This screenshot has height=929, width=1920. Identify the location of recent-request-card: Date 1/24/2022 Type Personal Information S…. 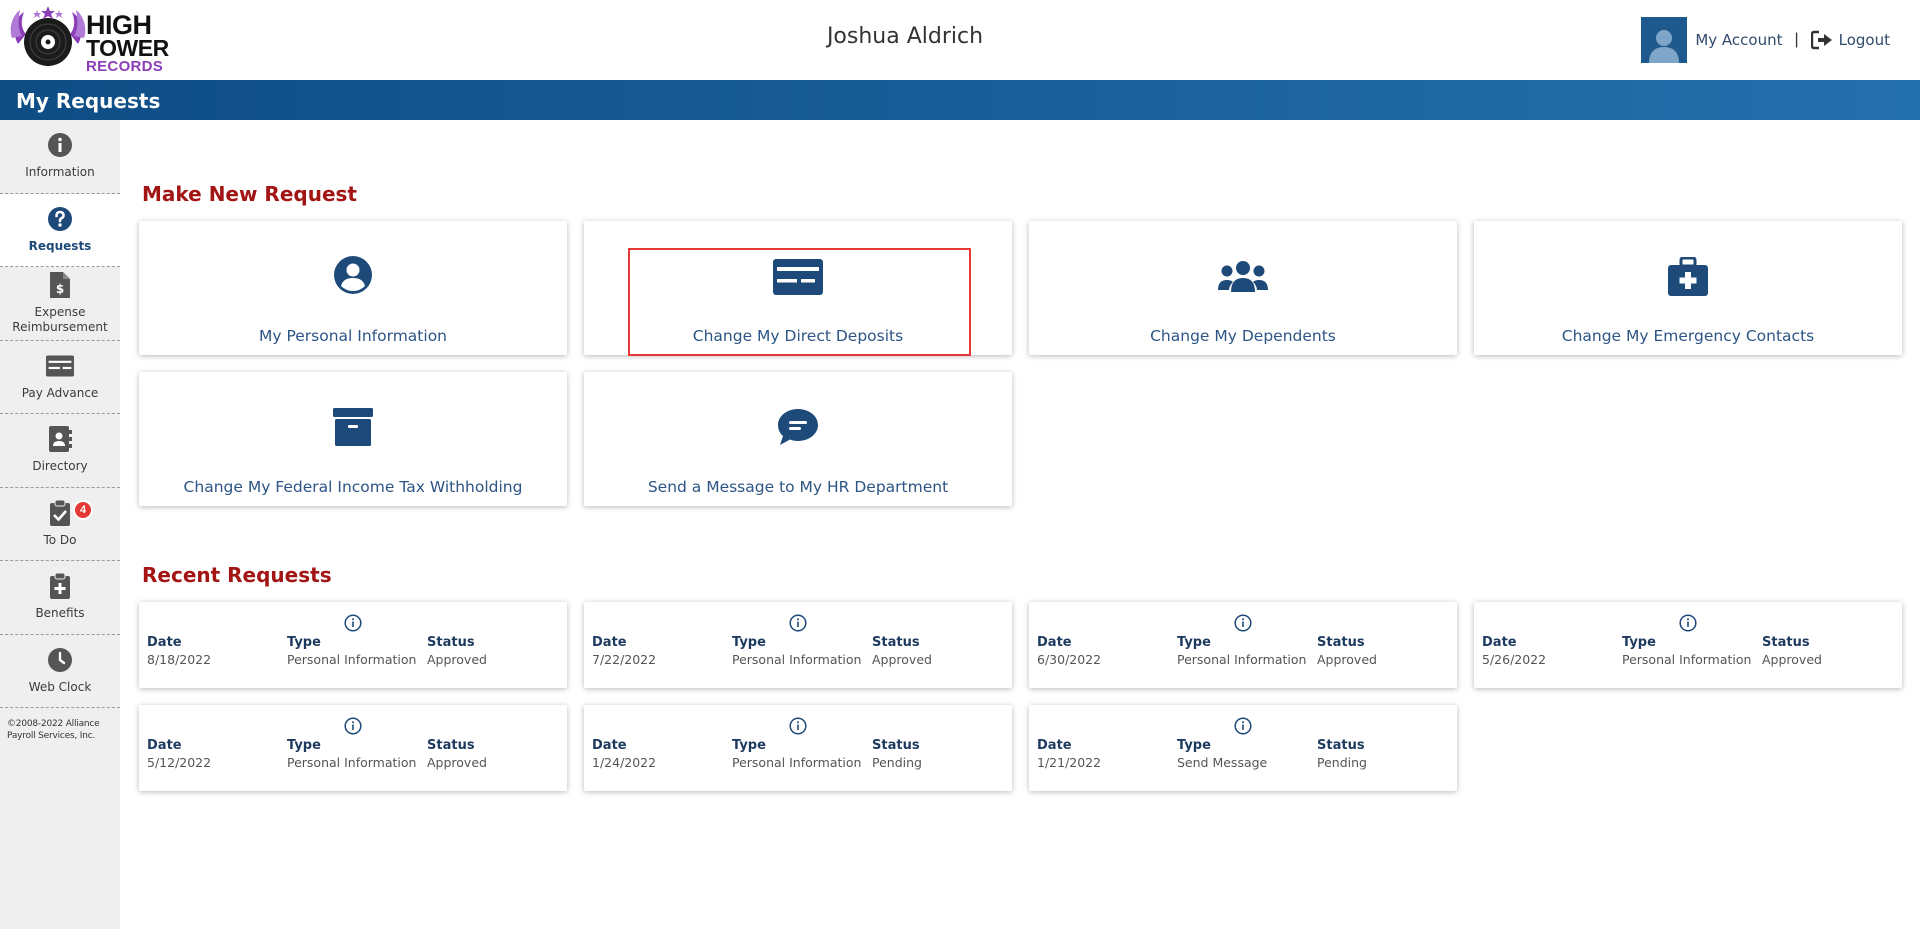
(798, 748).